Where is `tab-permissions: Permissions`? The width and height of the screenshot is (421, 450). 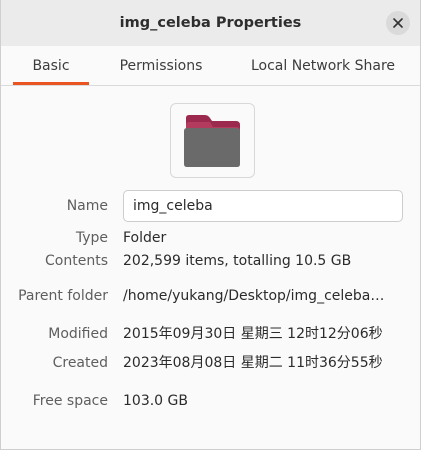 tab-permissions: Permissions is located at coordinates (161, 65).